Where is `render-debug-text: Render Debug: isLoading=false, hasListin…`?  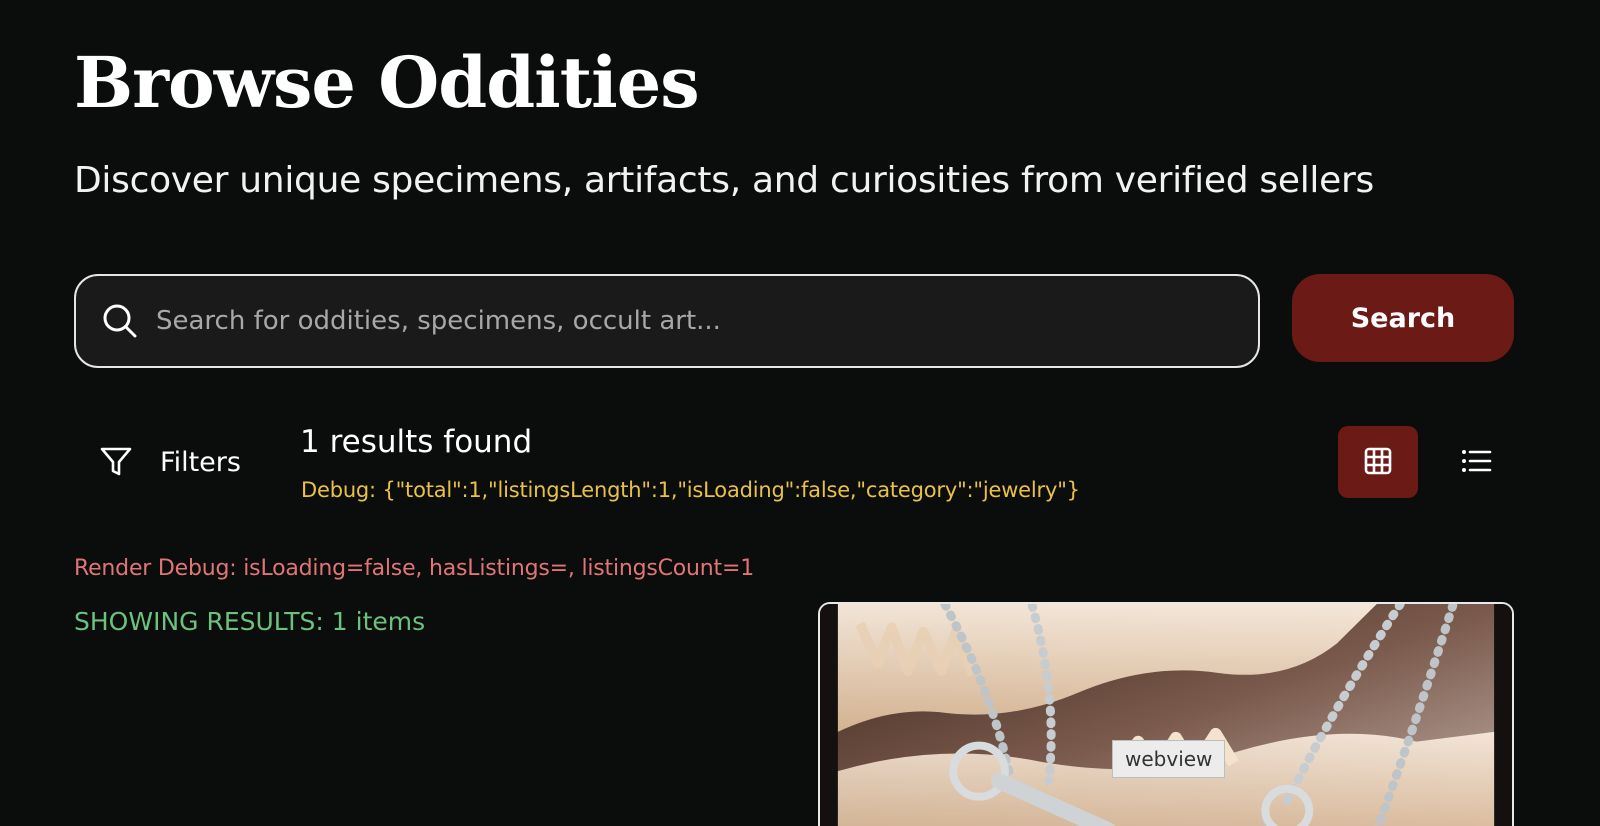 render-debug-text: Render Debug: isLoading=false, hasListin… is located at coordinates (414, 568).